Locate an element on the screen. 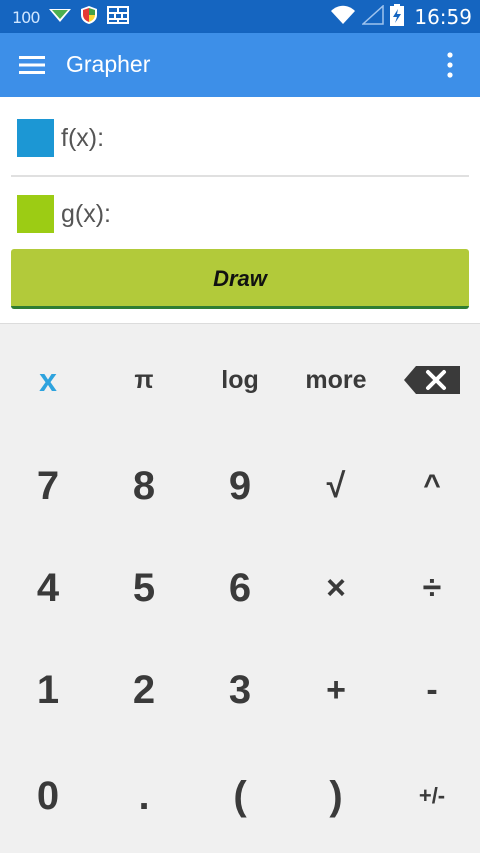  key-negate: +/- is located at coordinates (432, 796).